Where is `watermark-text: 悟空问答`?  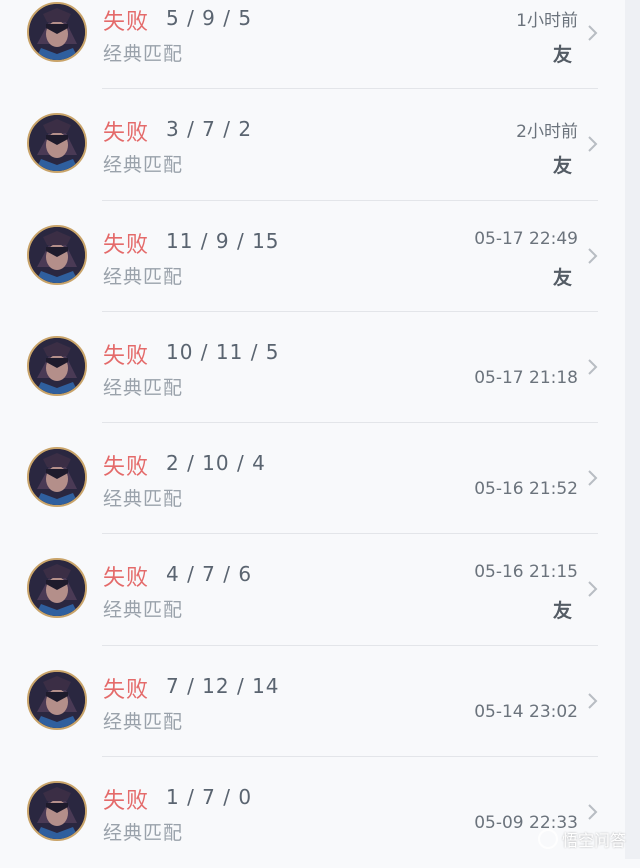
watermark-text: 悟空问答 is located at coordinates (593, 840).